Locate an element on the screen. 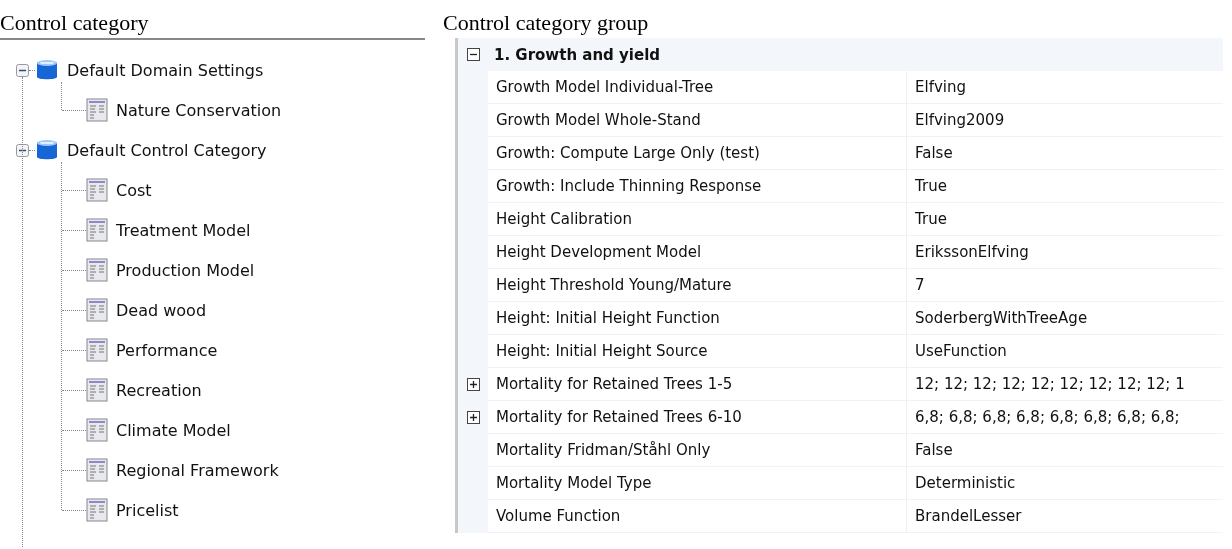 The image size is (1232, 549). property-value: SoderbergWithTreeAge is located at coordinates (1065, 318).